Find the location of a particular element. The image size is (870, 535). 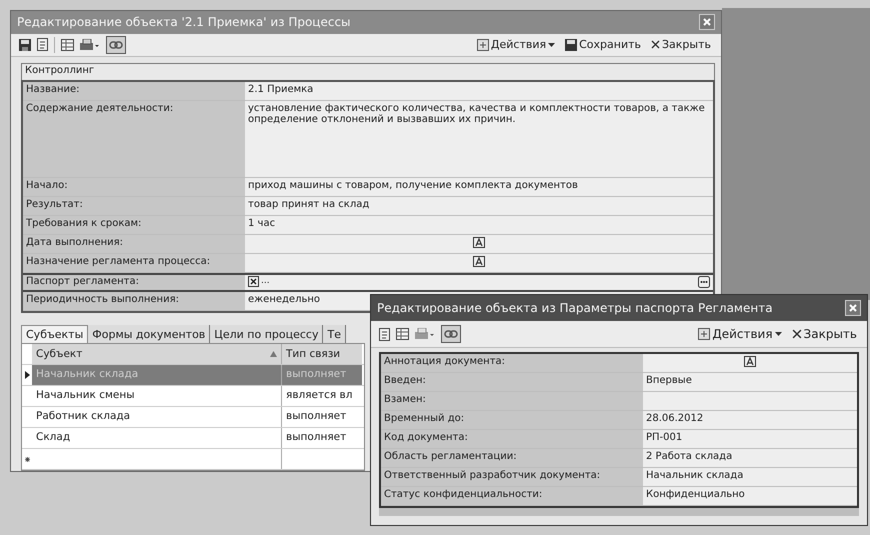

clear-icon is located at coordinates (253, 281).